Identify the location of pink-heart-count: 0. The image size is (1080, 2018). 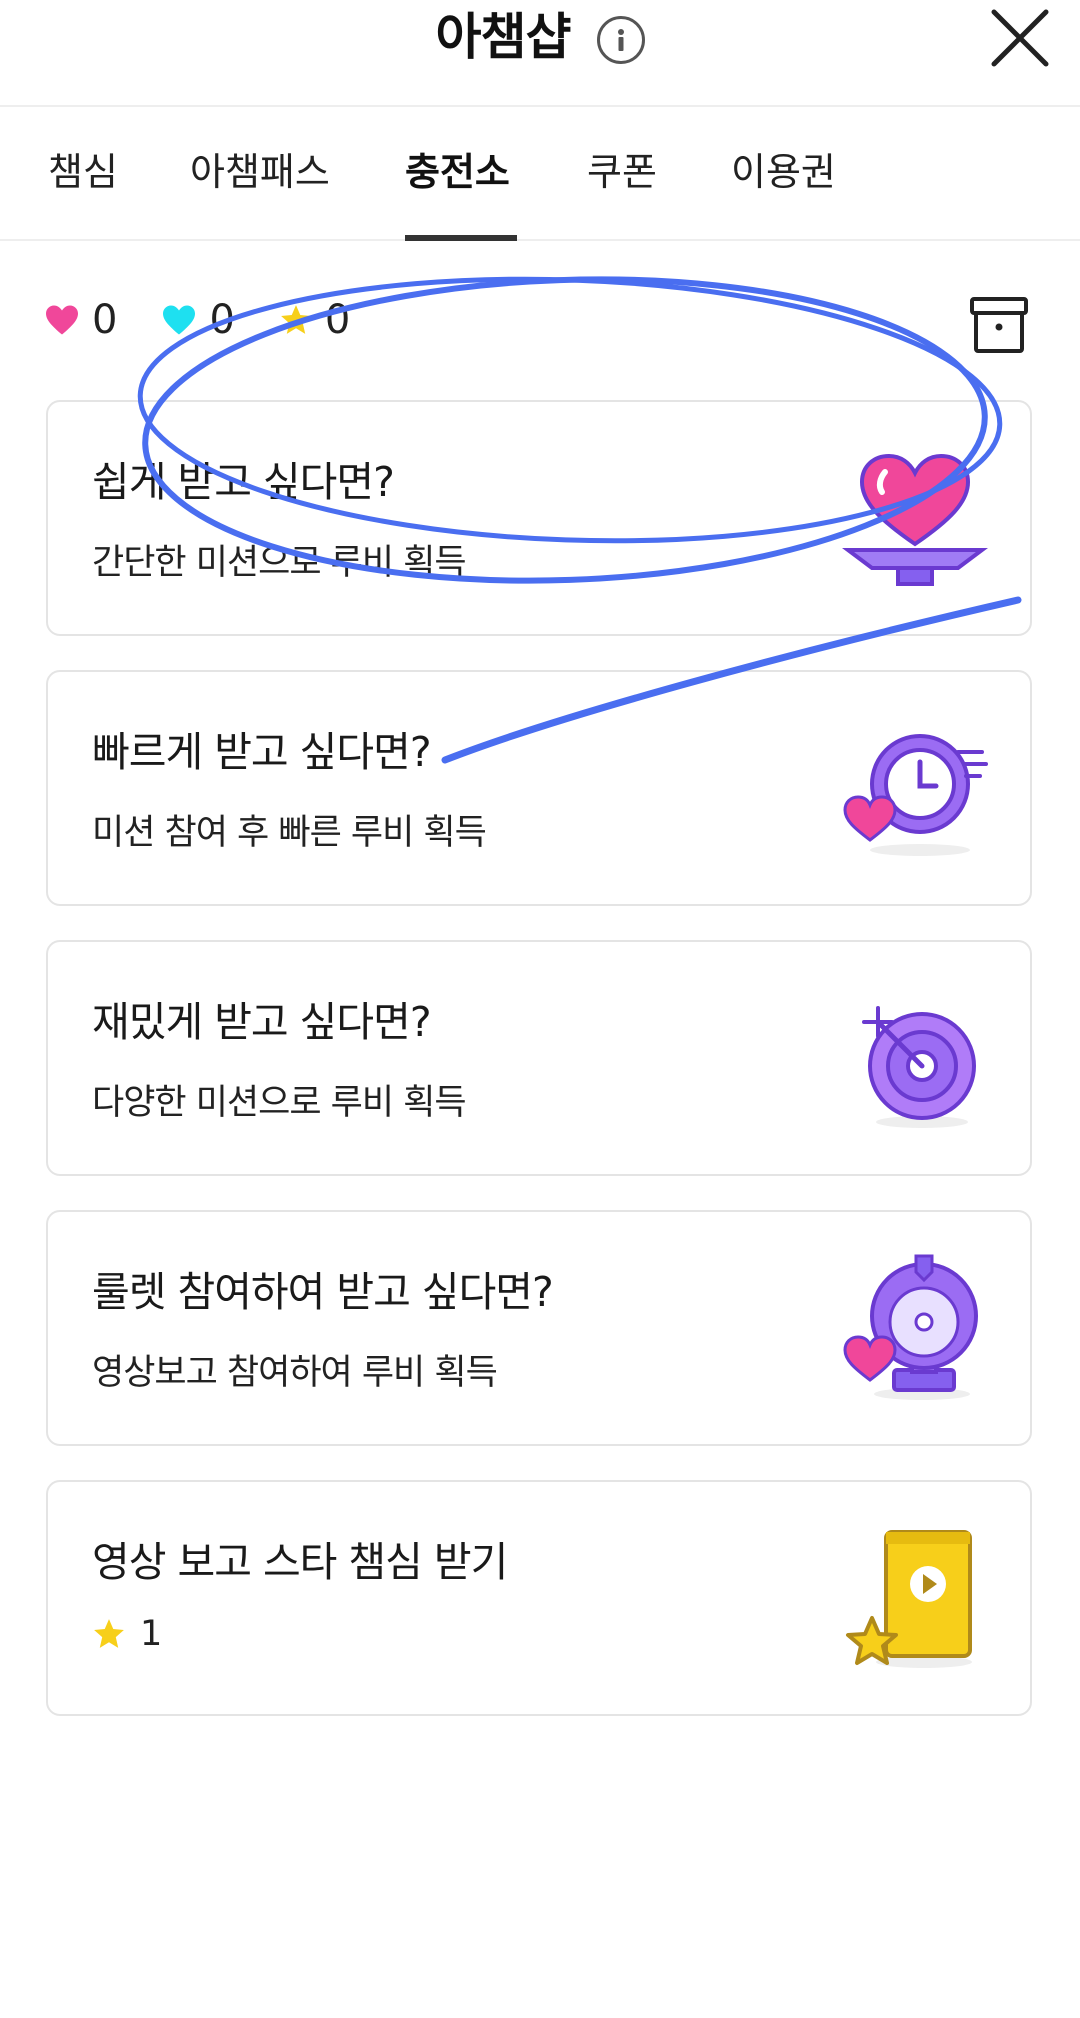
(105, 320).